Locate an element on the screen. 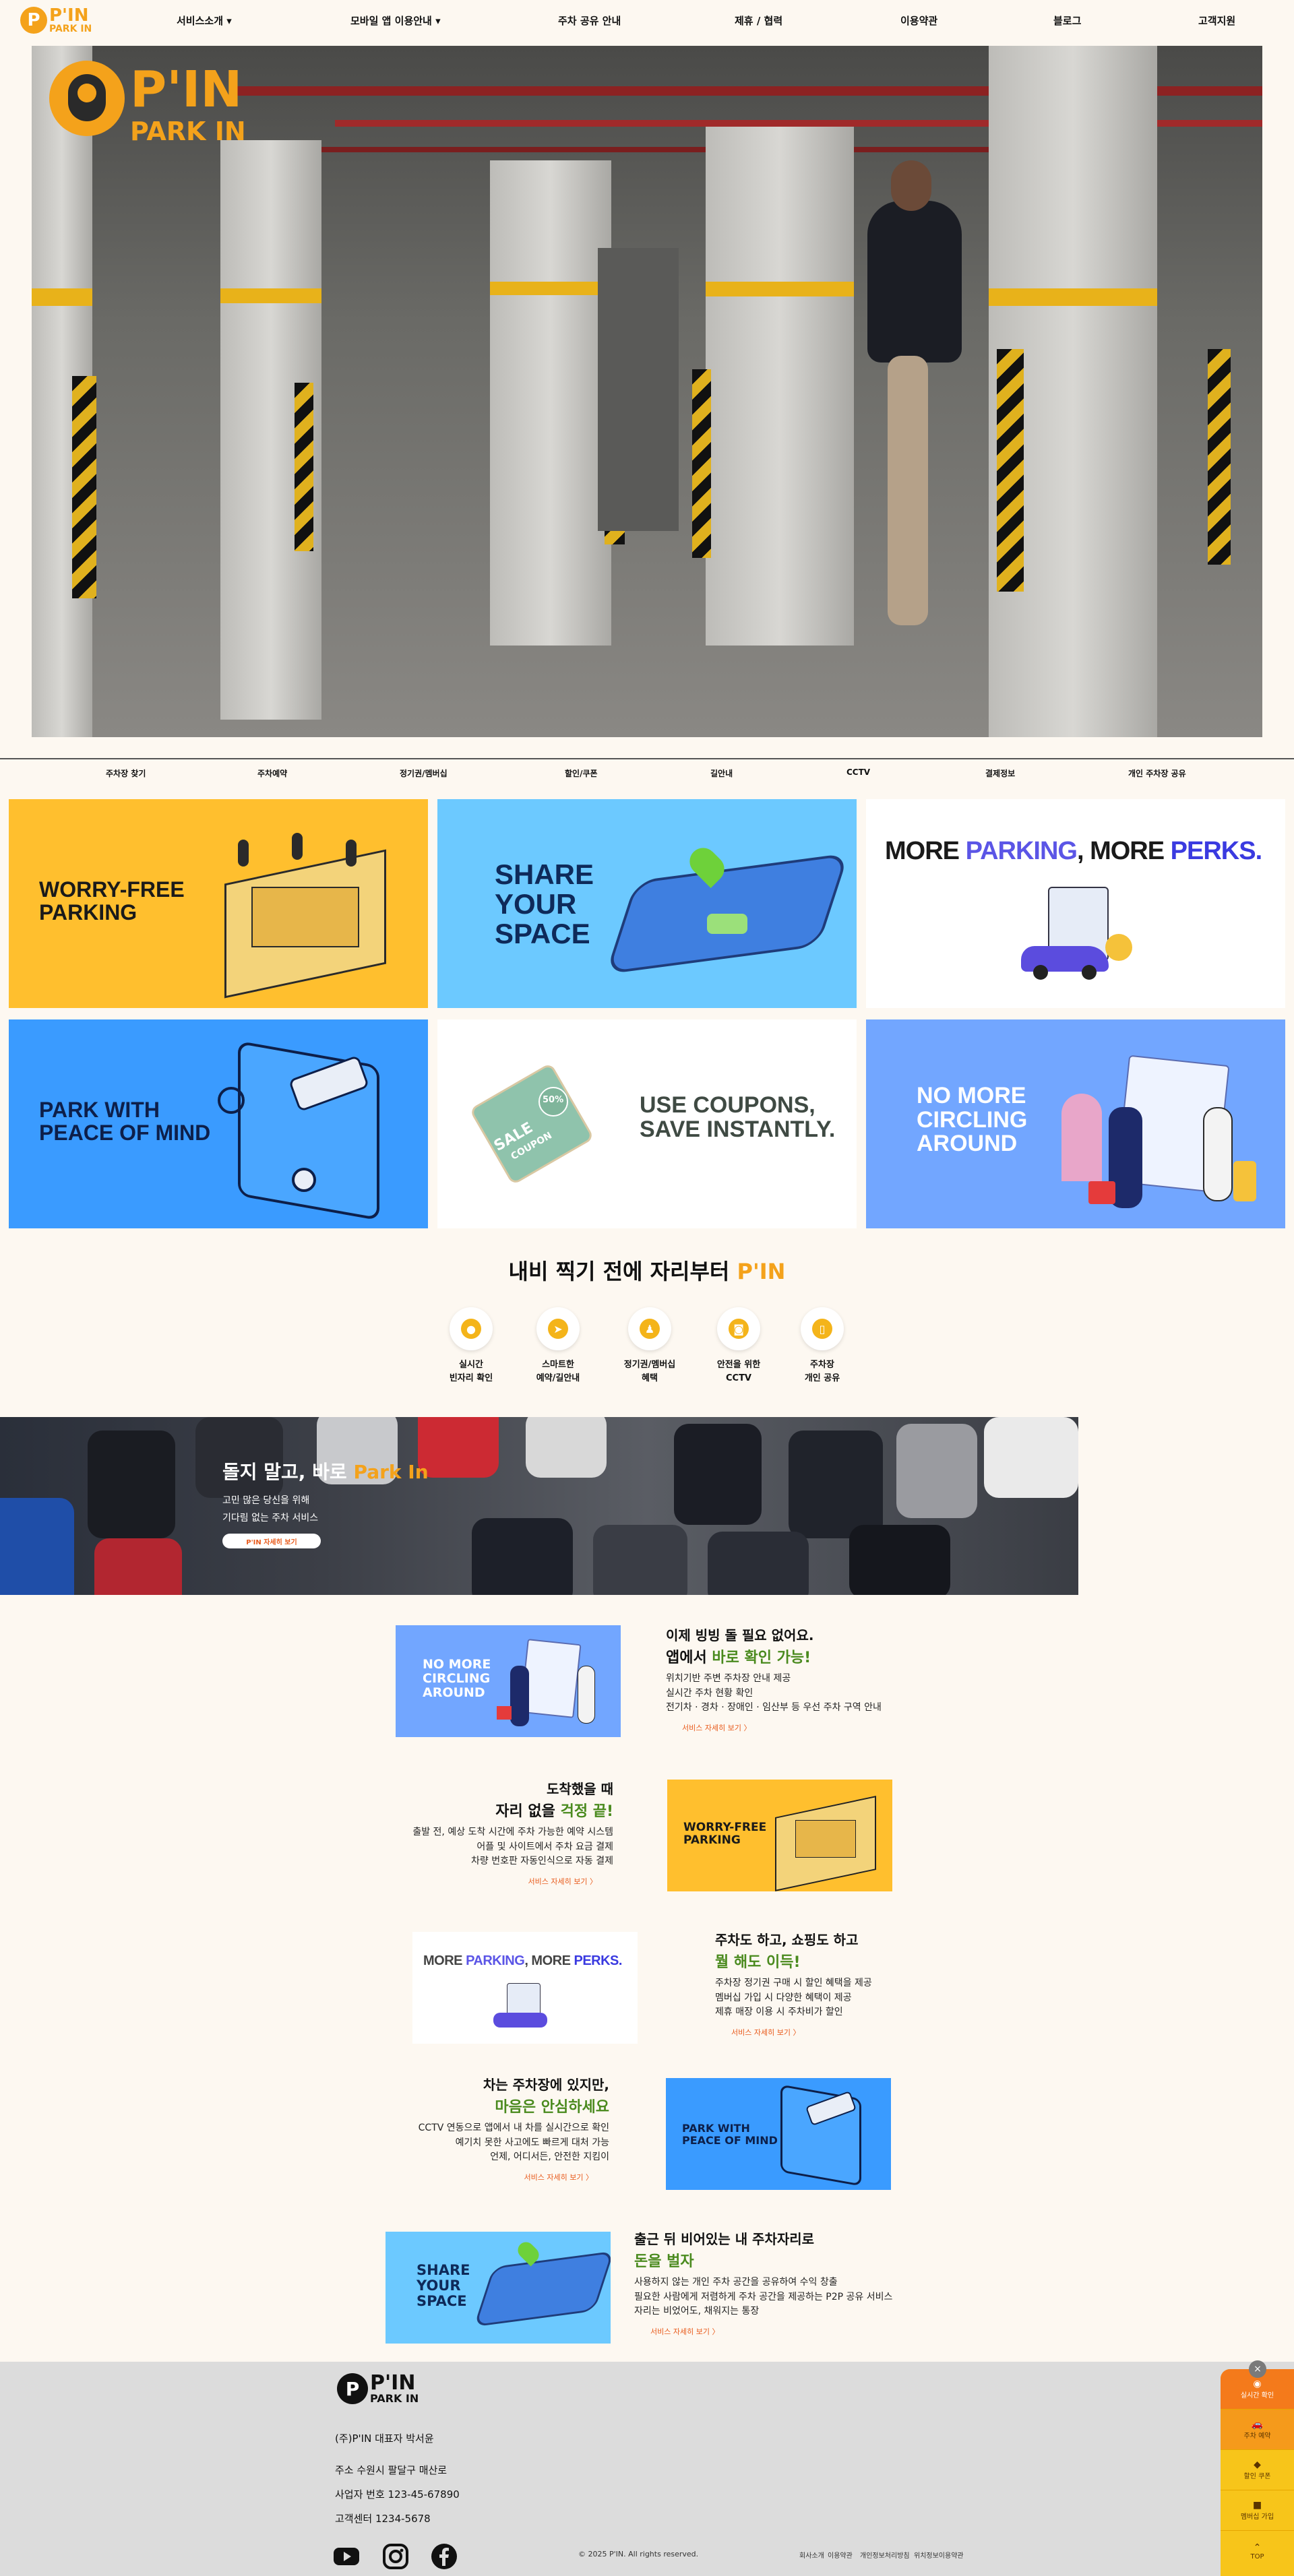 The image size is (1294, 2576). phone-map-illustration is located at coordinates (727, 910).